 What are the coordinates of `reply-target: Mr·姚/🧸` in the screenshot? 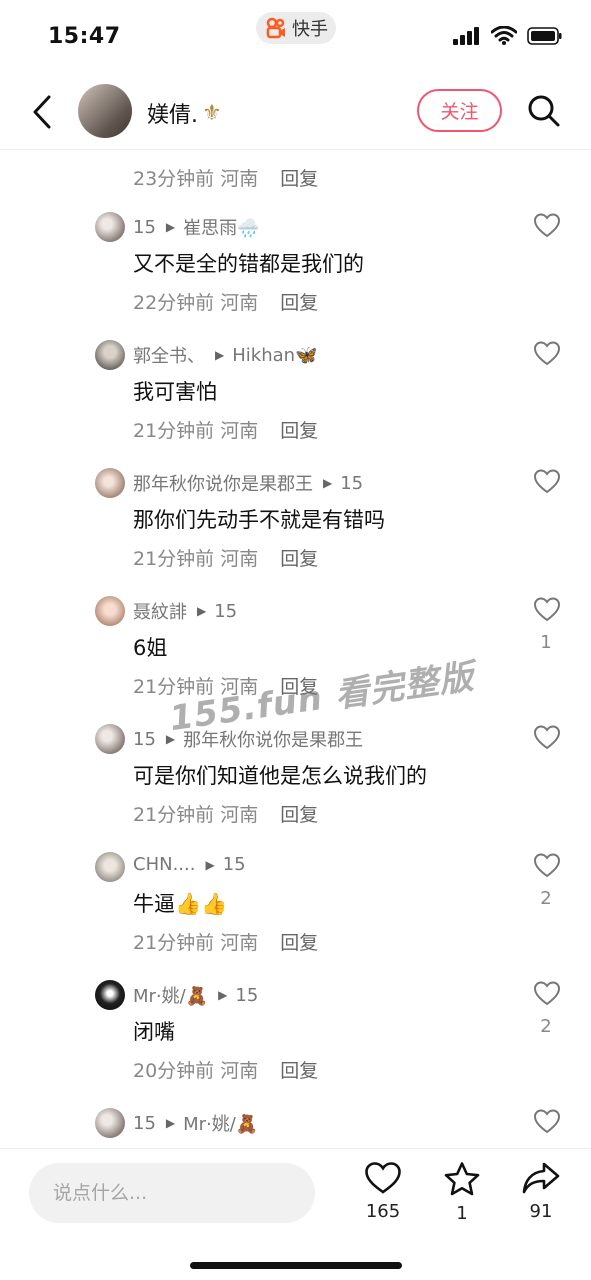 It's located at (220, 1123).